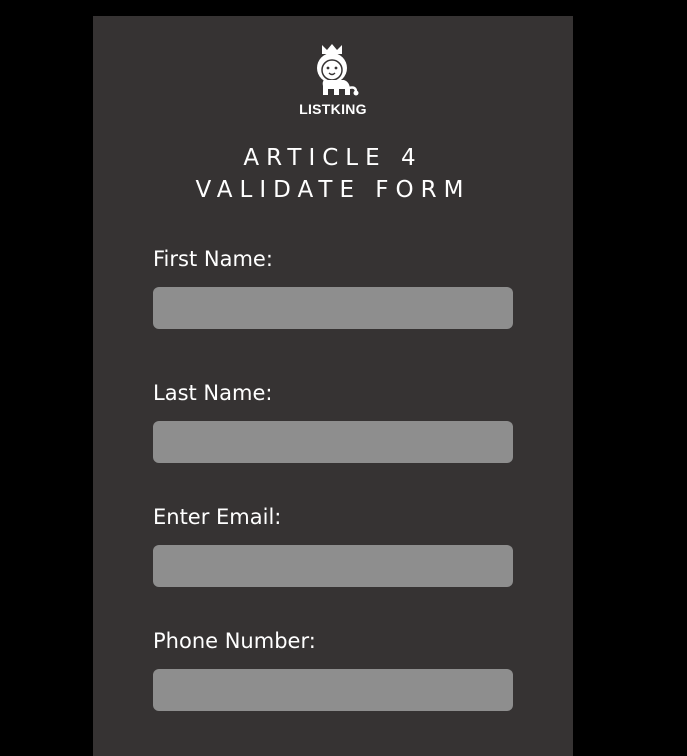  What do you see at coordinates (333, 109) in the screenshot?
I see `brand-name: LISTKING` at bounding box center [333, 109].